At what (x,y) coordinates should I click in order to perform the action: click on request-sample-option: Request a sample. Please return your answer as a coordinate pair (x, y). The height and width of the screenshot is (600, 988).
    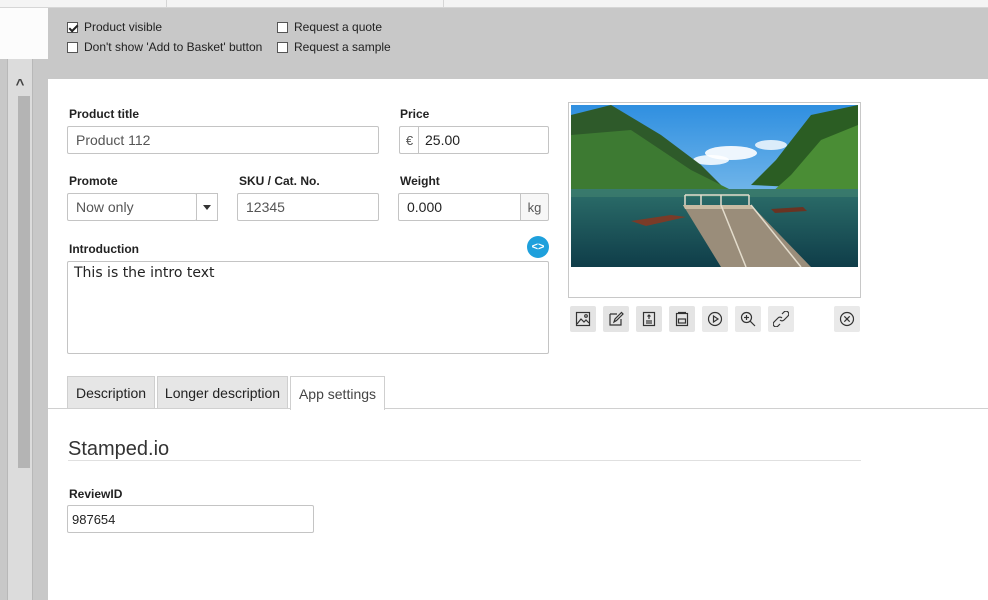
    Looking at the image, I should click on (334, 47).